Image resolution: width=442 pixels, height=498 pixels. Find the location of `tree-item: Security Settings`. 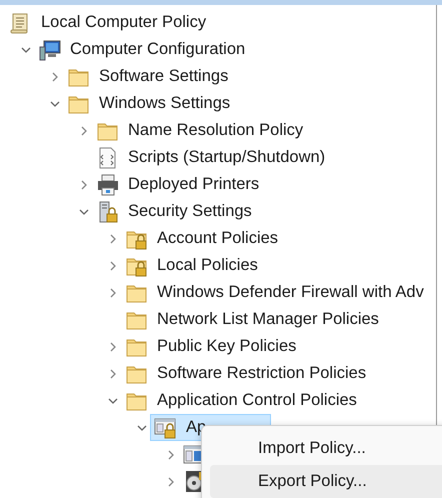

tree-item: Security Settings is located at coordinates (174, 211).